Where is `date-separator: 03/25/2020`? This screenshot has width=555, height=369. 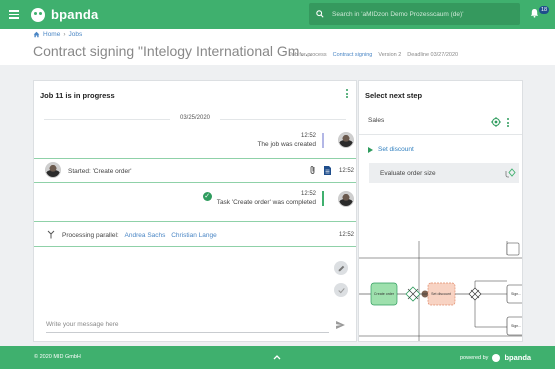 date-separator: 03/25/2020 is located at coordinates (195, 118).